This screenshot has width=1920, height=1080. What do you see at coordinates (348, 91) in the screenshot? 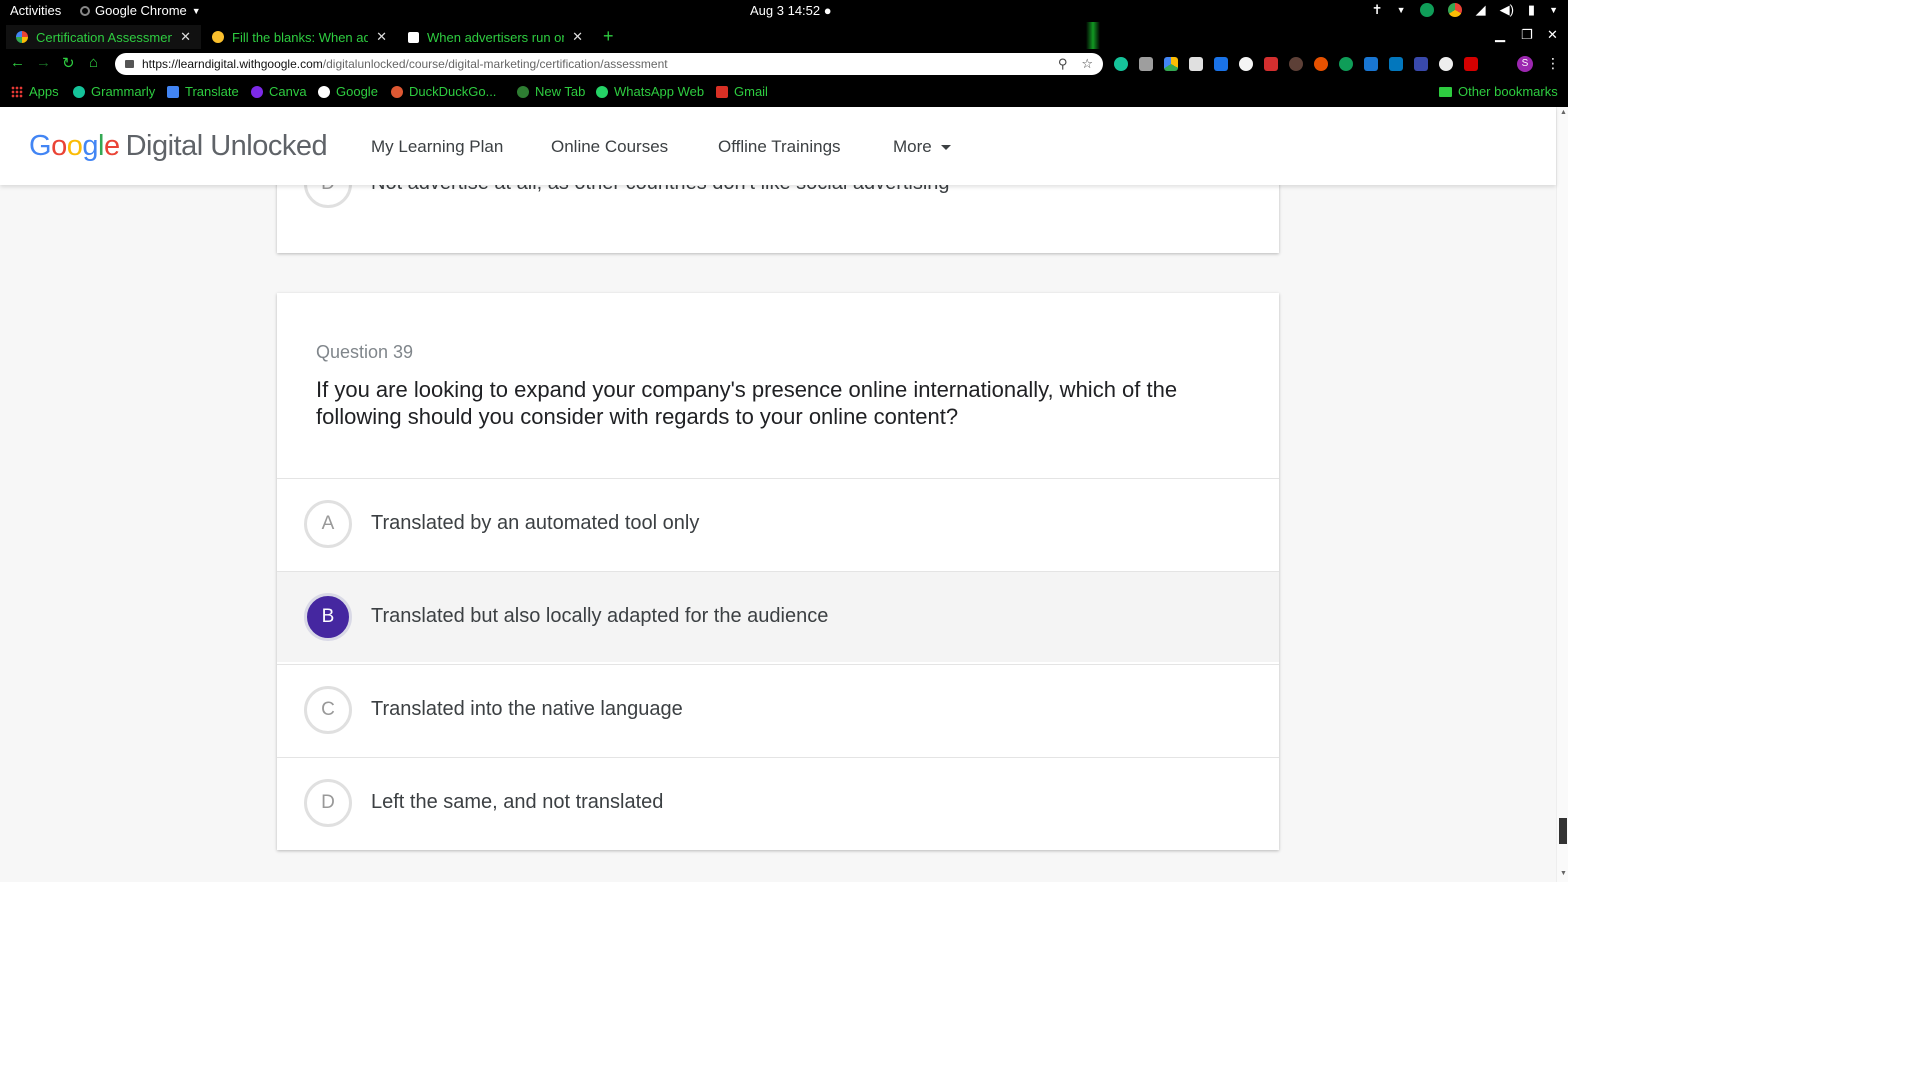
I see `bookmark-google: Google` at bounding box center [348, 91].